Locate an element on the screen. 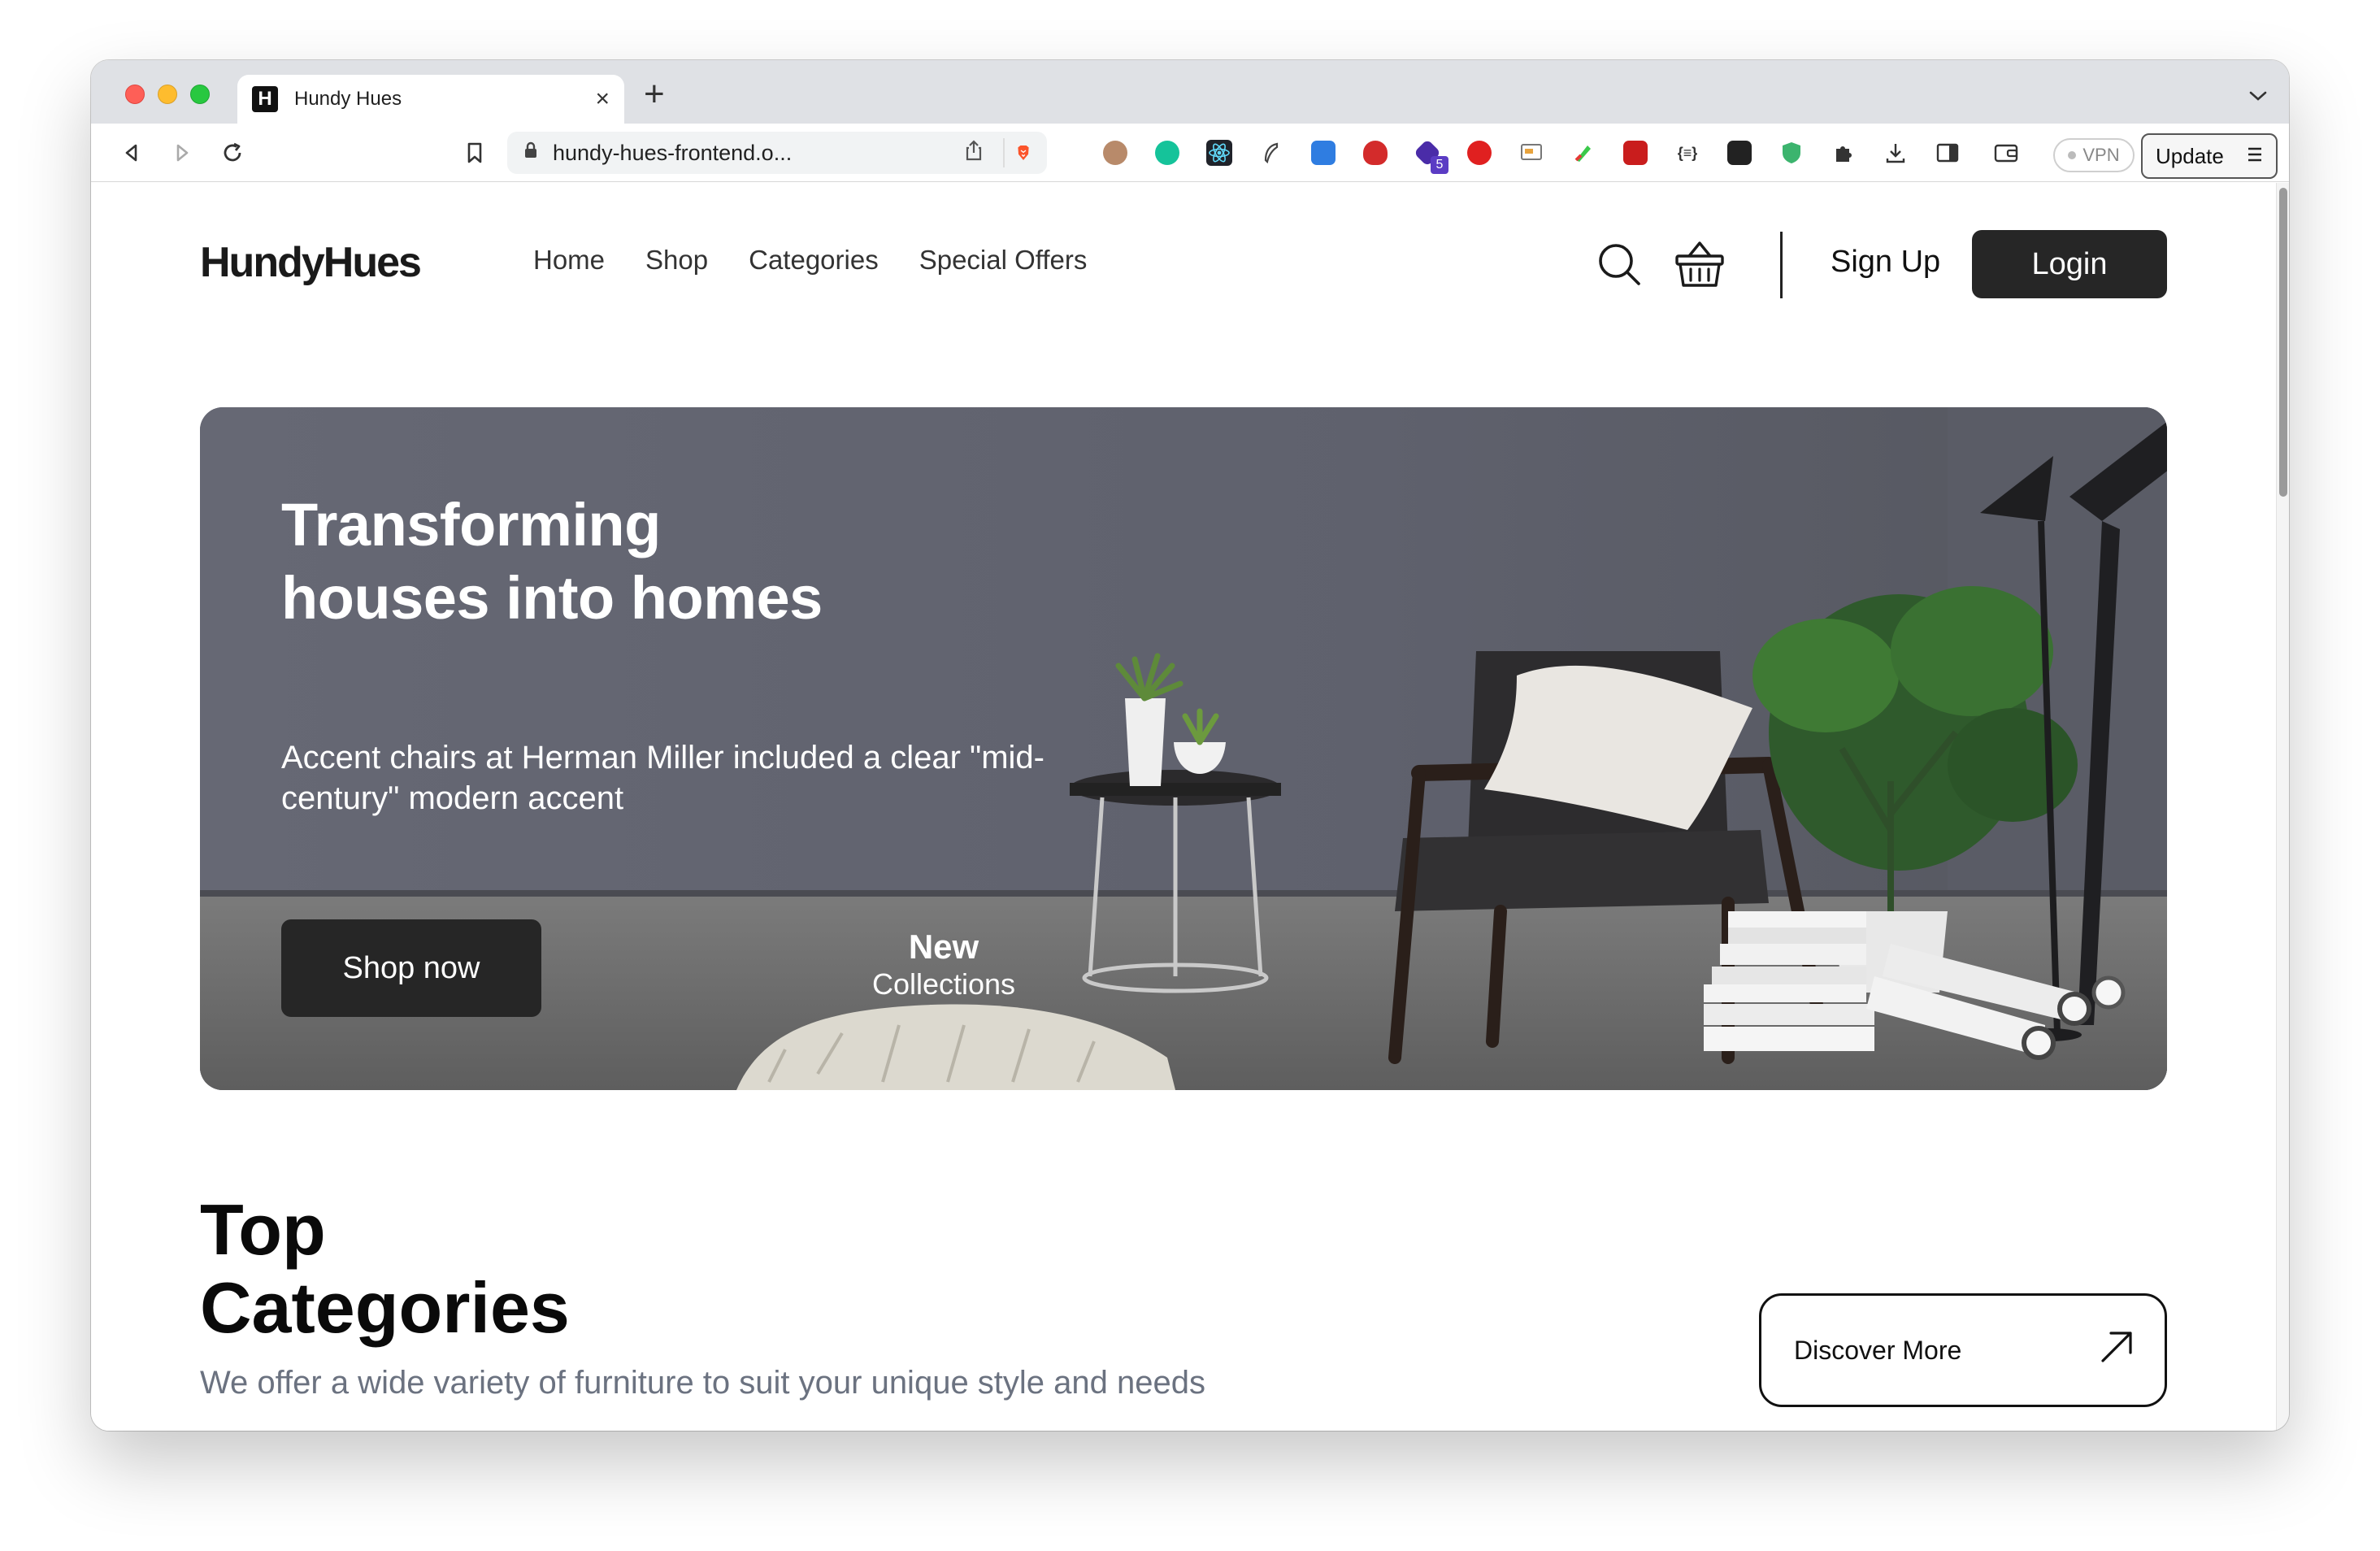 The height and width of the screenshot is (1551, 2380). purple-extension-icon: 5 is located at coordinates (1428, 154).